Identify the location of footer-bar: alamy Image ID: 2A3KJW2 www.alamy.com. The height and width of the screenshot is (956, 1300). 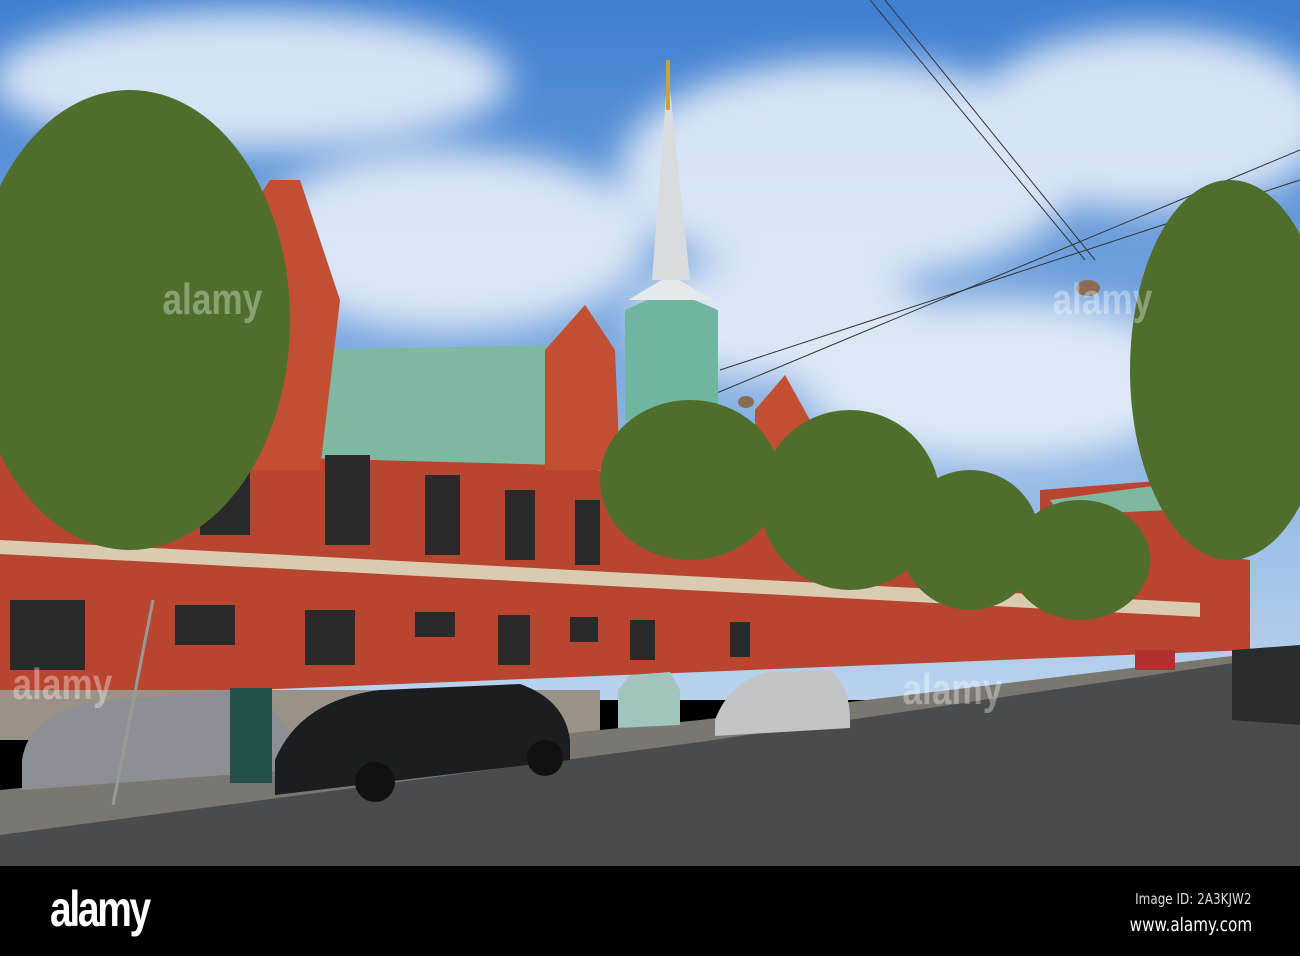
(650, 911).